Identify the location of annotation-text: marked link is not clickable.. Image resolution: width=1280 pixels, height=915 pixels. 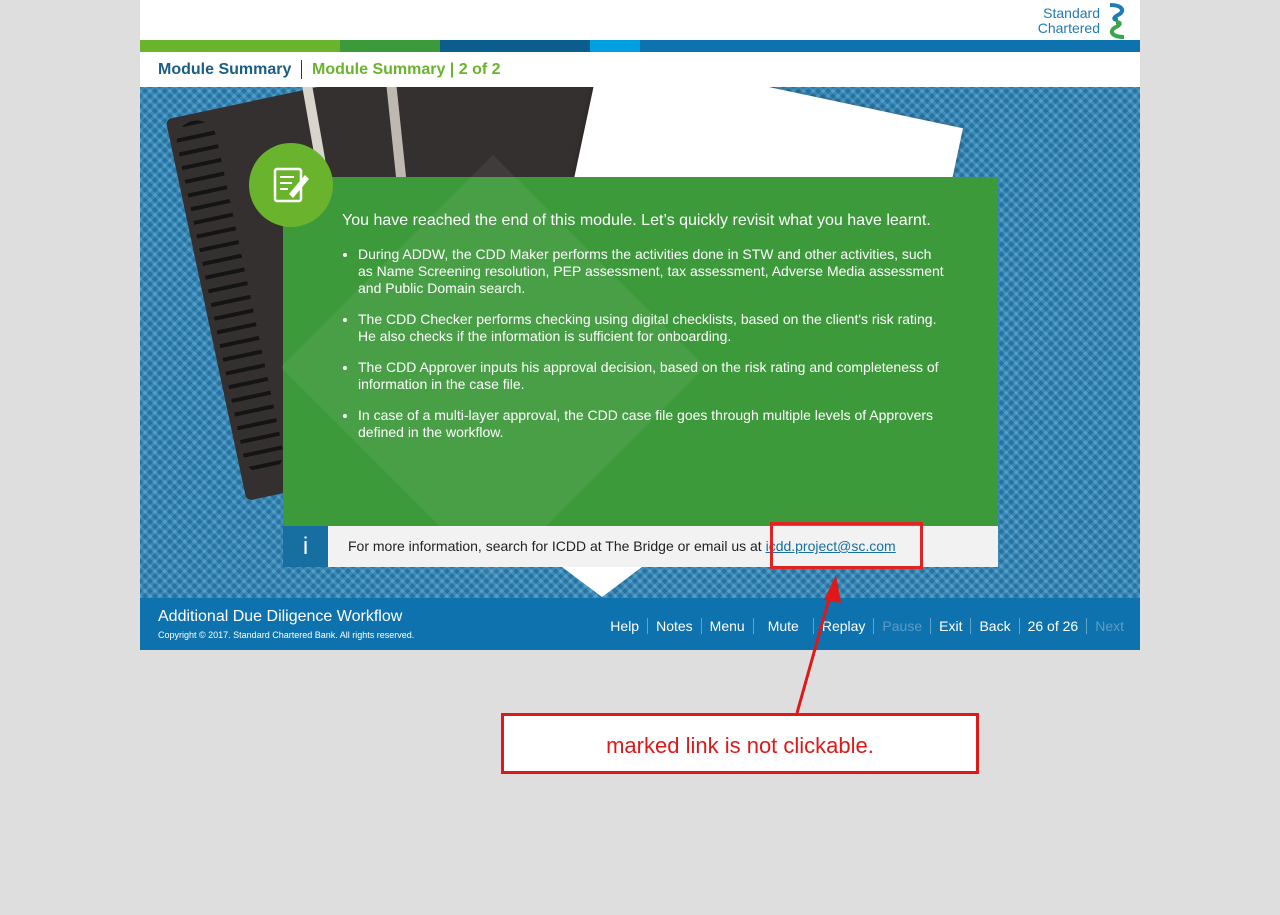
(740, 745).